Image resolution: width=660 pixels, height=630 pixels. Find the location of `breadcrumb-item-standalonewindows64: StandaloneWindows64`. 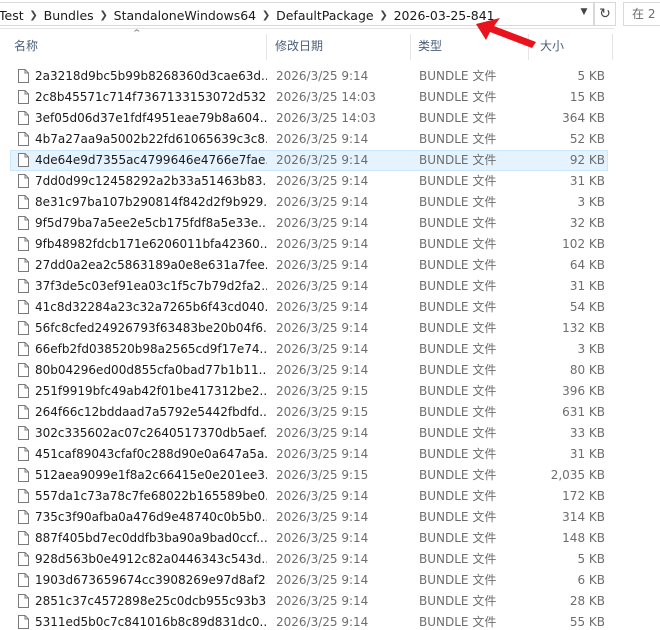

breadcrumb-item-standalonewindows64: StandaloneWindows64 is located at coordinates (185, 15).